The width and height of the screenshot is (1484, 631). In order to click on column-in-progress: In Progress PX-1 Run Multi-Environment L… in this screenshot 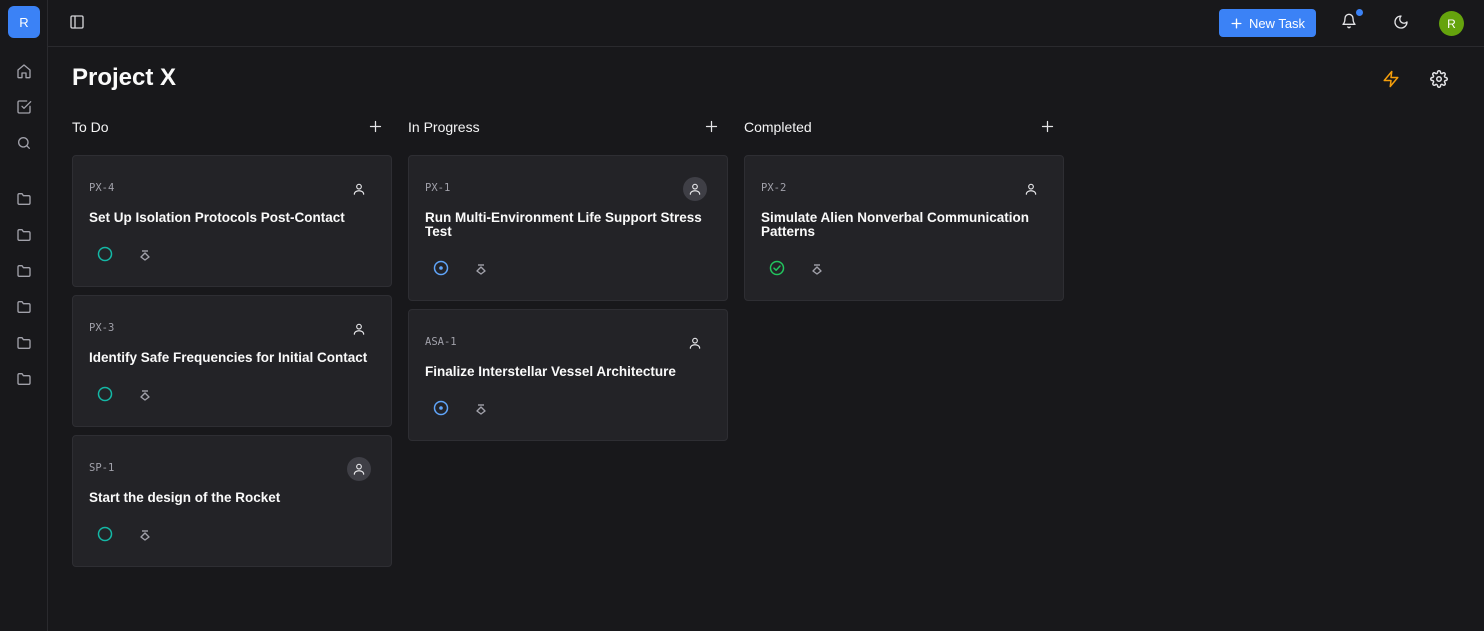, I will do `click(568, 278)`.